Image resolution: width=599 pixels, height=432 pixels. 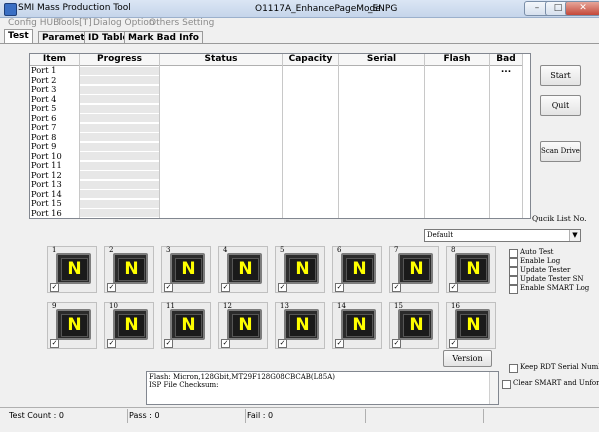 I want to click on menu-dialog-option: Dialog Option, so click(x=124, y=23).